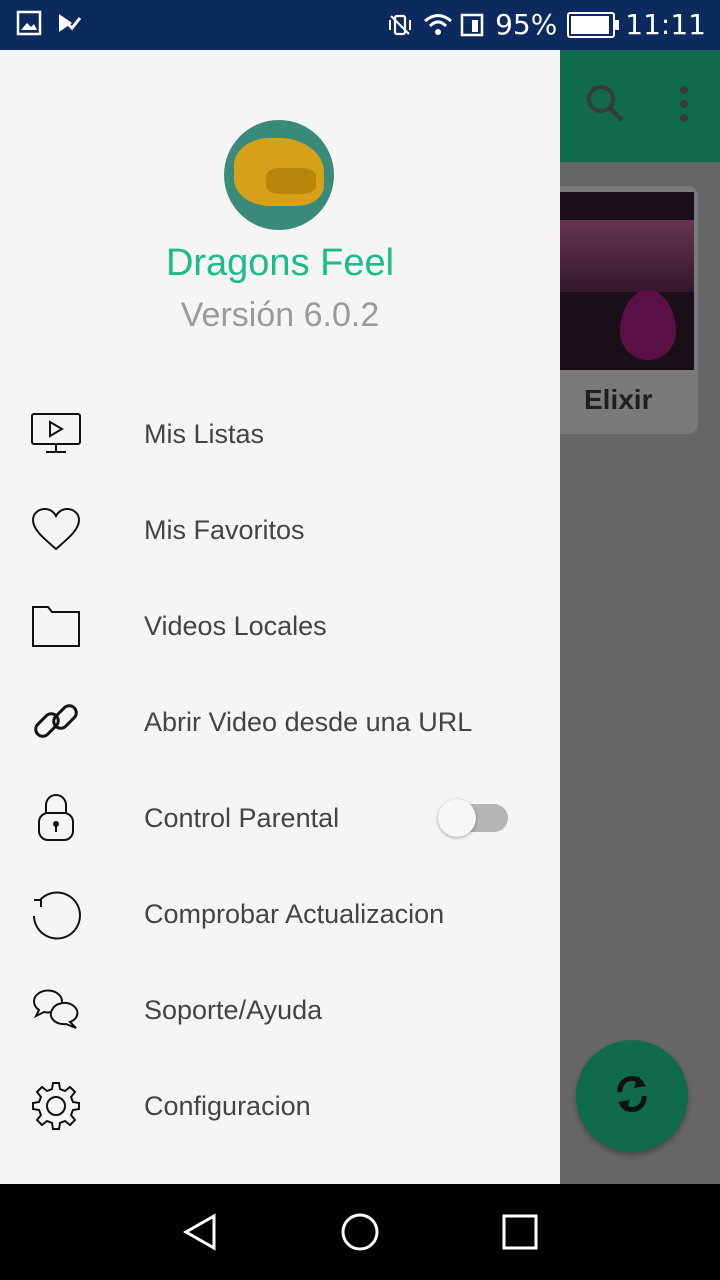 The width and height of the screenshot is (720, 1280). Describe the element at coordinates (472, 25) in the screenshot. I see `sim-icon` at that location.